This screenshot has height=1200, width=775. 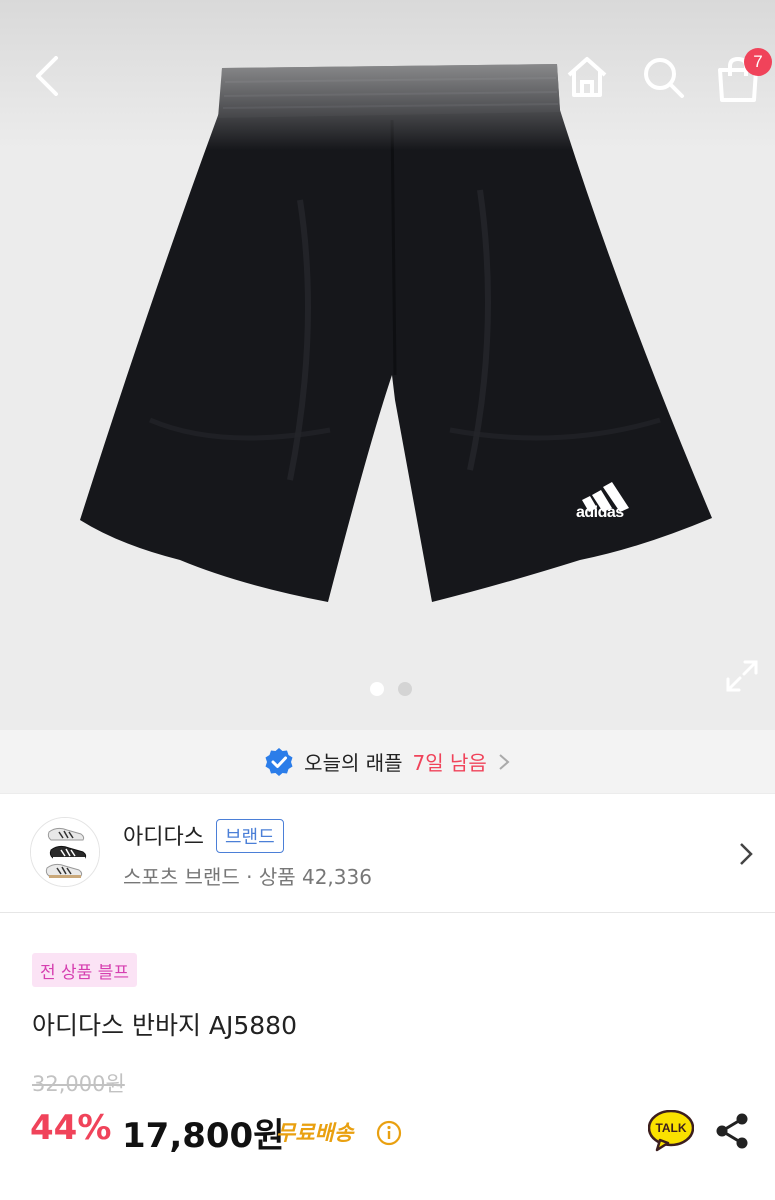 I want to click on brand-subtitle: 스포츠 브랜드 · 상품 42,336, so click(x=247, y=877).